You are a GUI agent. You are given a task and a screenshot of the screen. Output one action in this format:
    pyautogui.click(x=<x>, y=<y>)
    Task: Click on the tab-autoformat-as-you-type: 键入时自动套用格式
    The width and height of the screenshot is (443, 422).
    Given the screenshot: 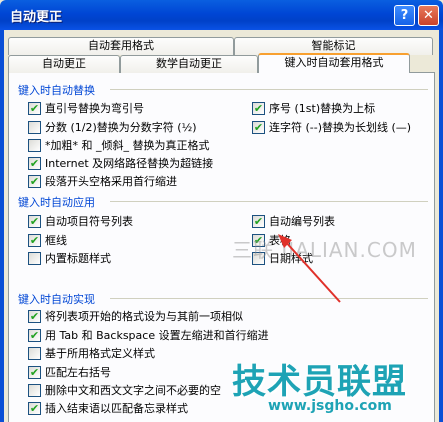 What is the action you would take?
    pyautogui.click(x=334, y=63)
    